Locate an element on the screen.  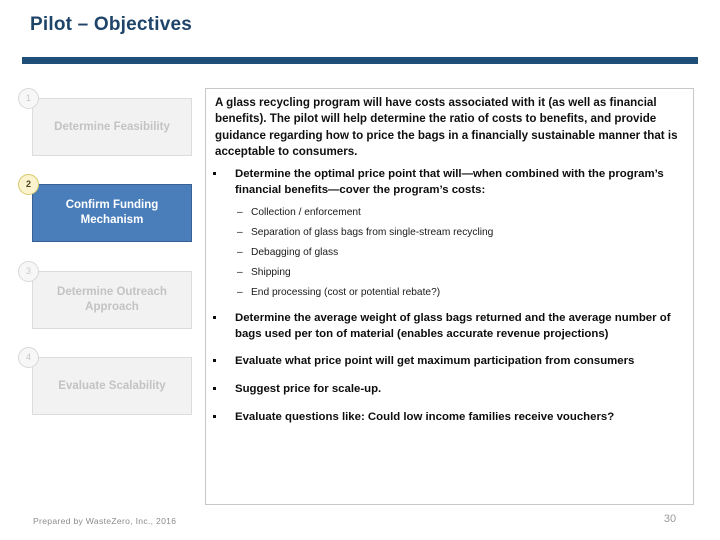
bullet-text: Suggest price for scale-up. is located at coordinates (308, 388).